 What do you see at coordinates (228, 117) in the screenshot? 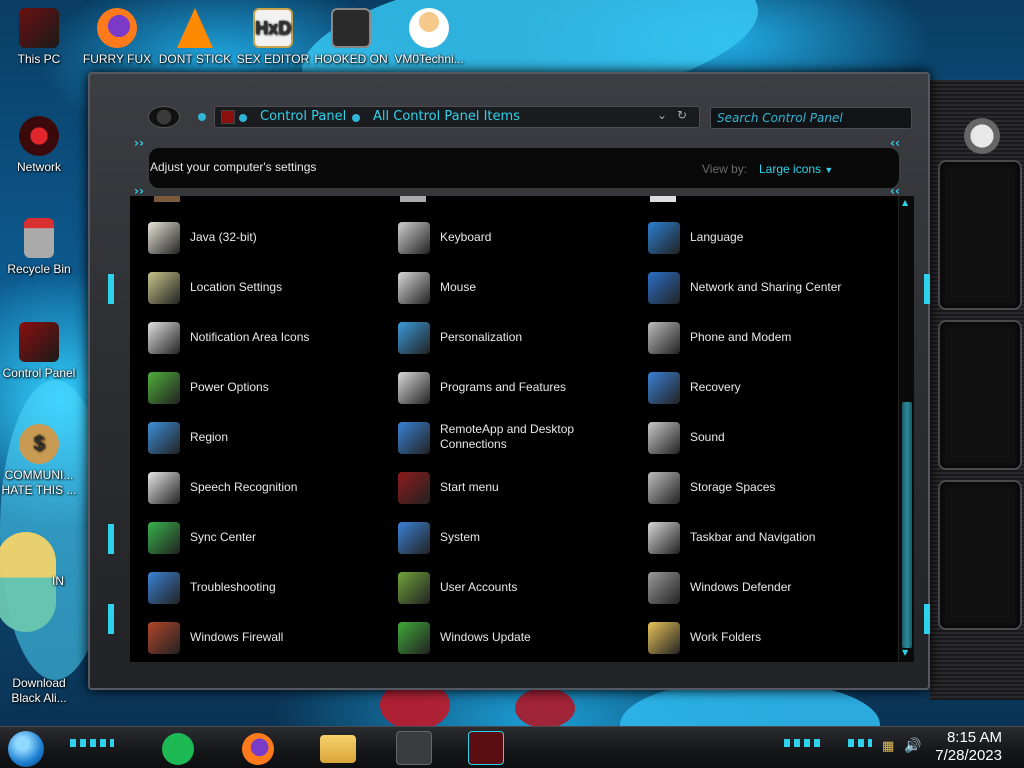
I see `control-panel-small-icon` at bounding box center [228, 117].